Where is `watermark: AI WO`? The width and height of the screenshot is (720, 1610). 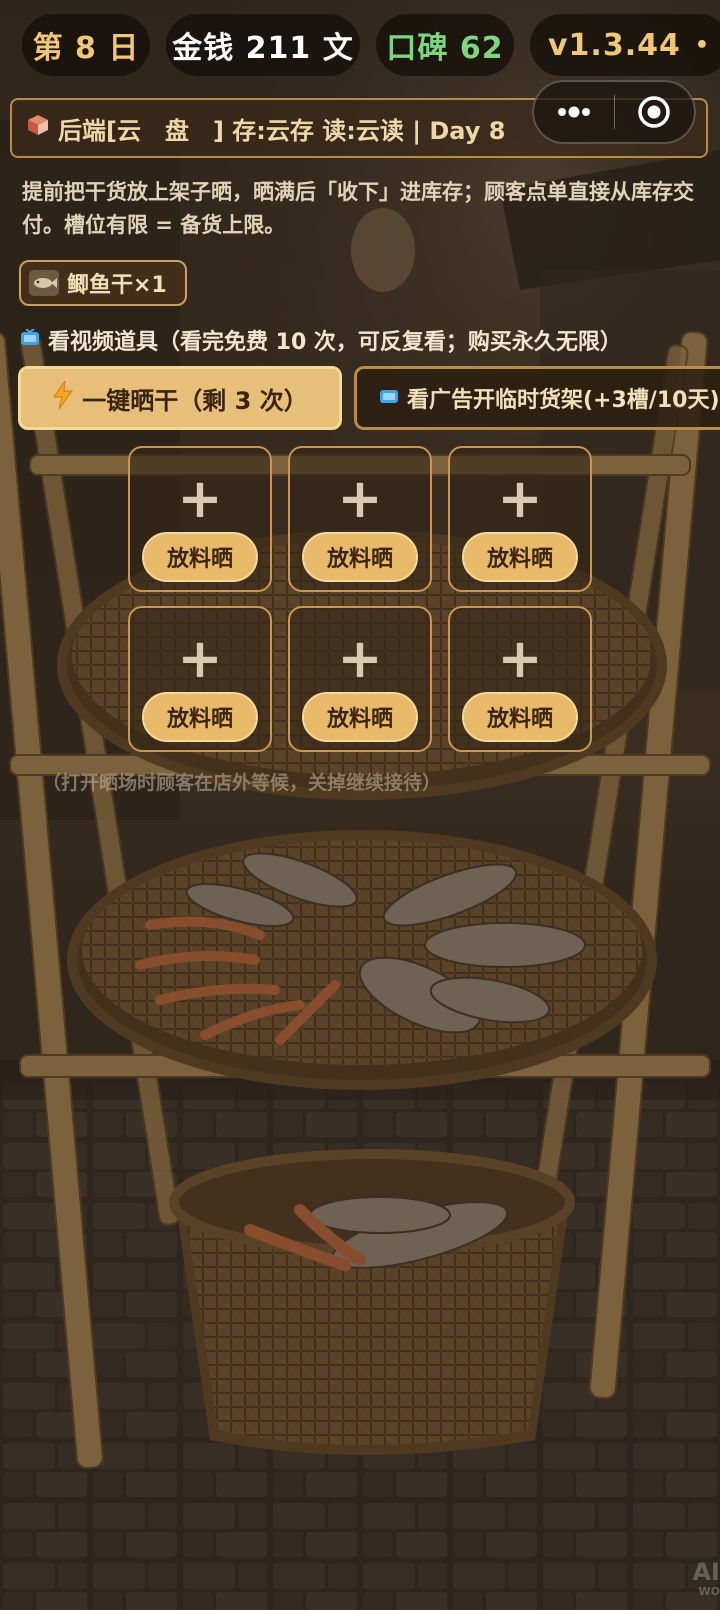
watermark: AI WO is located at coordinates (706, 1580).